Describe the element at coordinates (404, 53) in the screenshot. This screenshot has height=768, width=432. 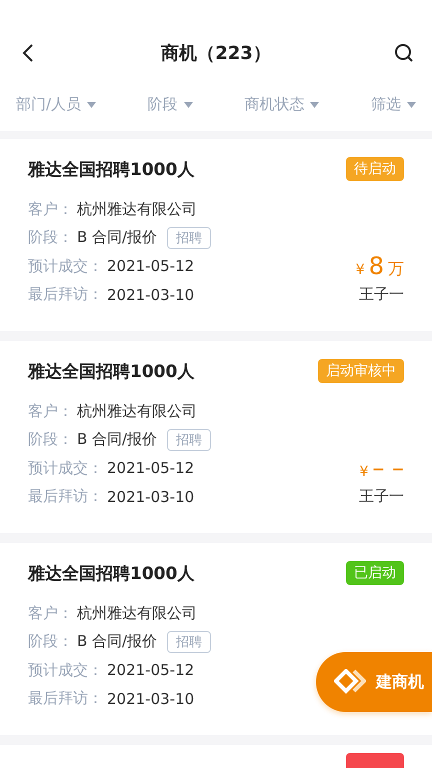
I see `search-icon` at that location.